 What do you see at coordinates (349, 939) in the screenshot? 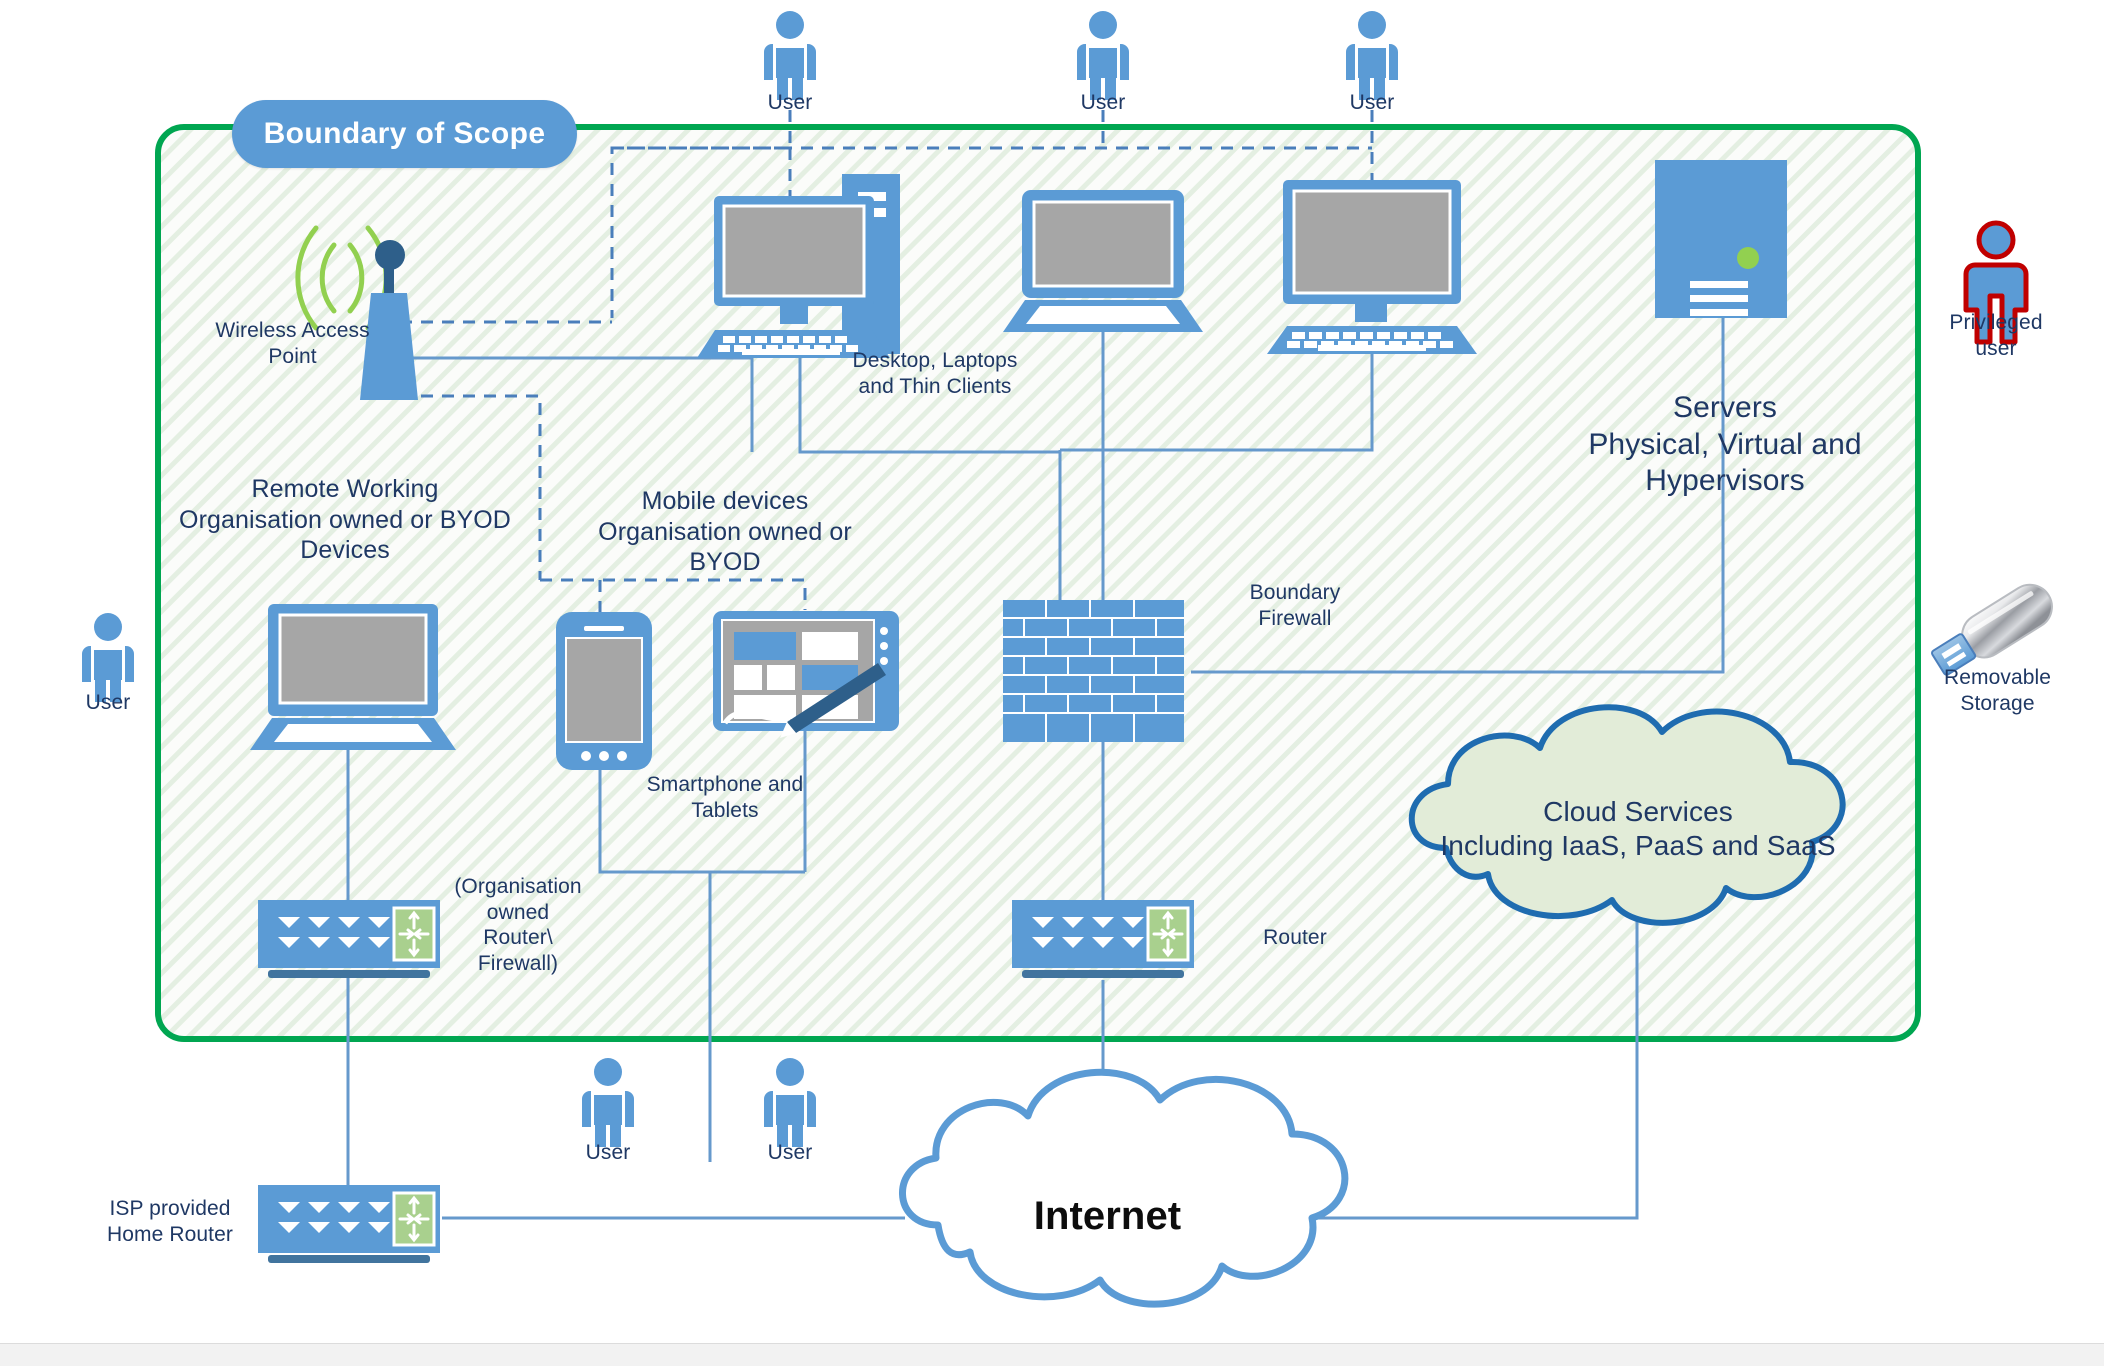
I see `router-icon-organisation` at bounding box center [349, 939].